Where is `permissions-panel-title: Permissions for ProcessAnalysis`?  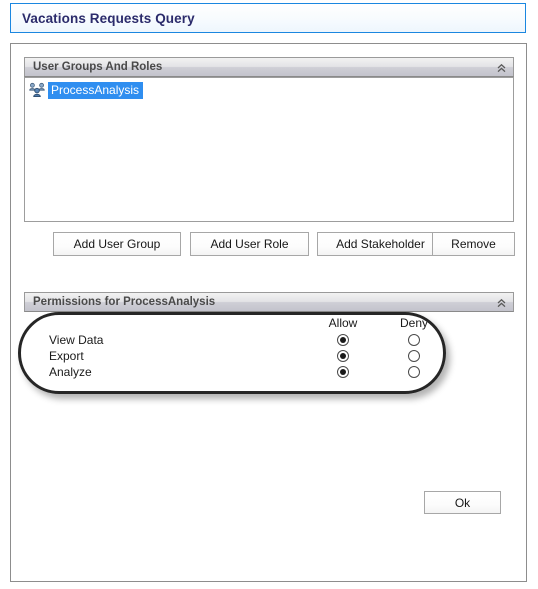 permissions-panel-title: Permissions for ProcessAnalysis is located at coordinates (124, 302).